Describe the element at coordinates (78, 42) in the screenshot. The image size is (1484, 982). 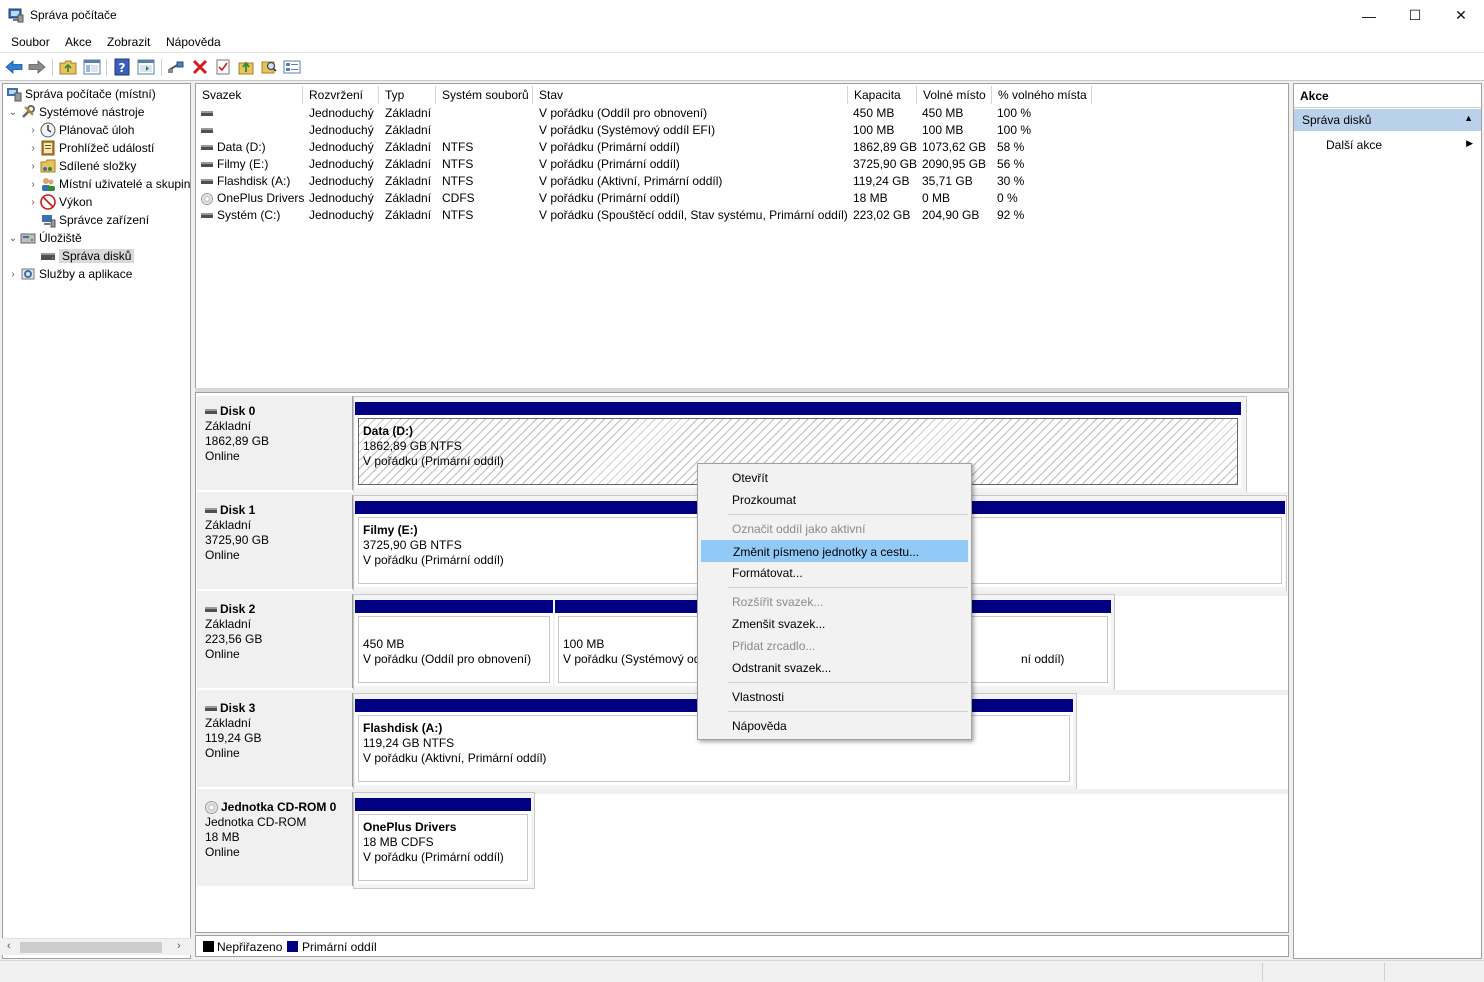
I see `menu-akce: Akce` at that location.